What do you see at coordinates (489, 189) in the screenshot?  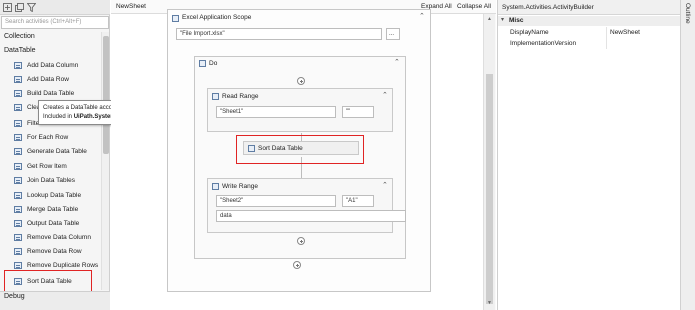 I see `designer-scroll-thumb` at bounding box center [489, 189].